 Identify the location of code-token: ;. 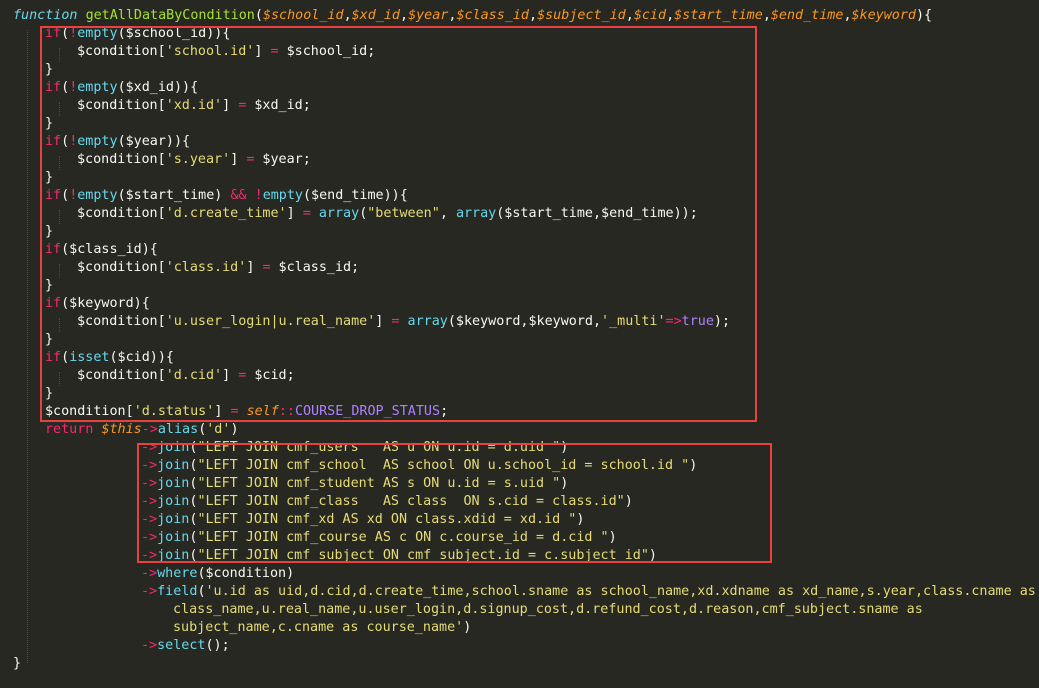
(444, 411).